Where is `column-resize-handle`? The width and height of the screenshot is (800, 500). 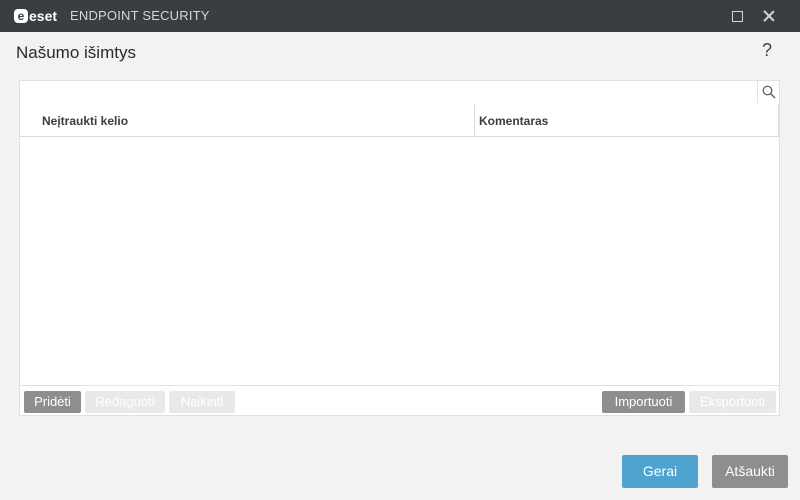
column-resize-handle is located at coordinates (474, 120).